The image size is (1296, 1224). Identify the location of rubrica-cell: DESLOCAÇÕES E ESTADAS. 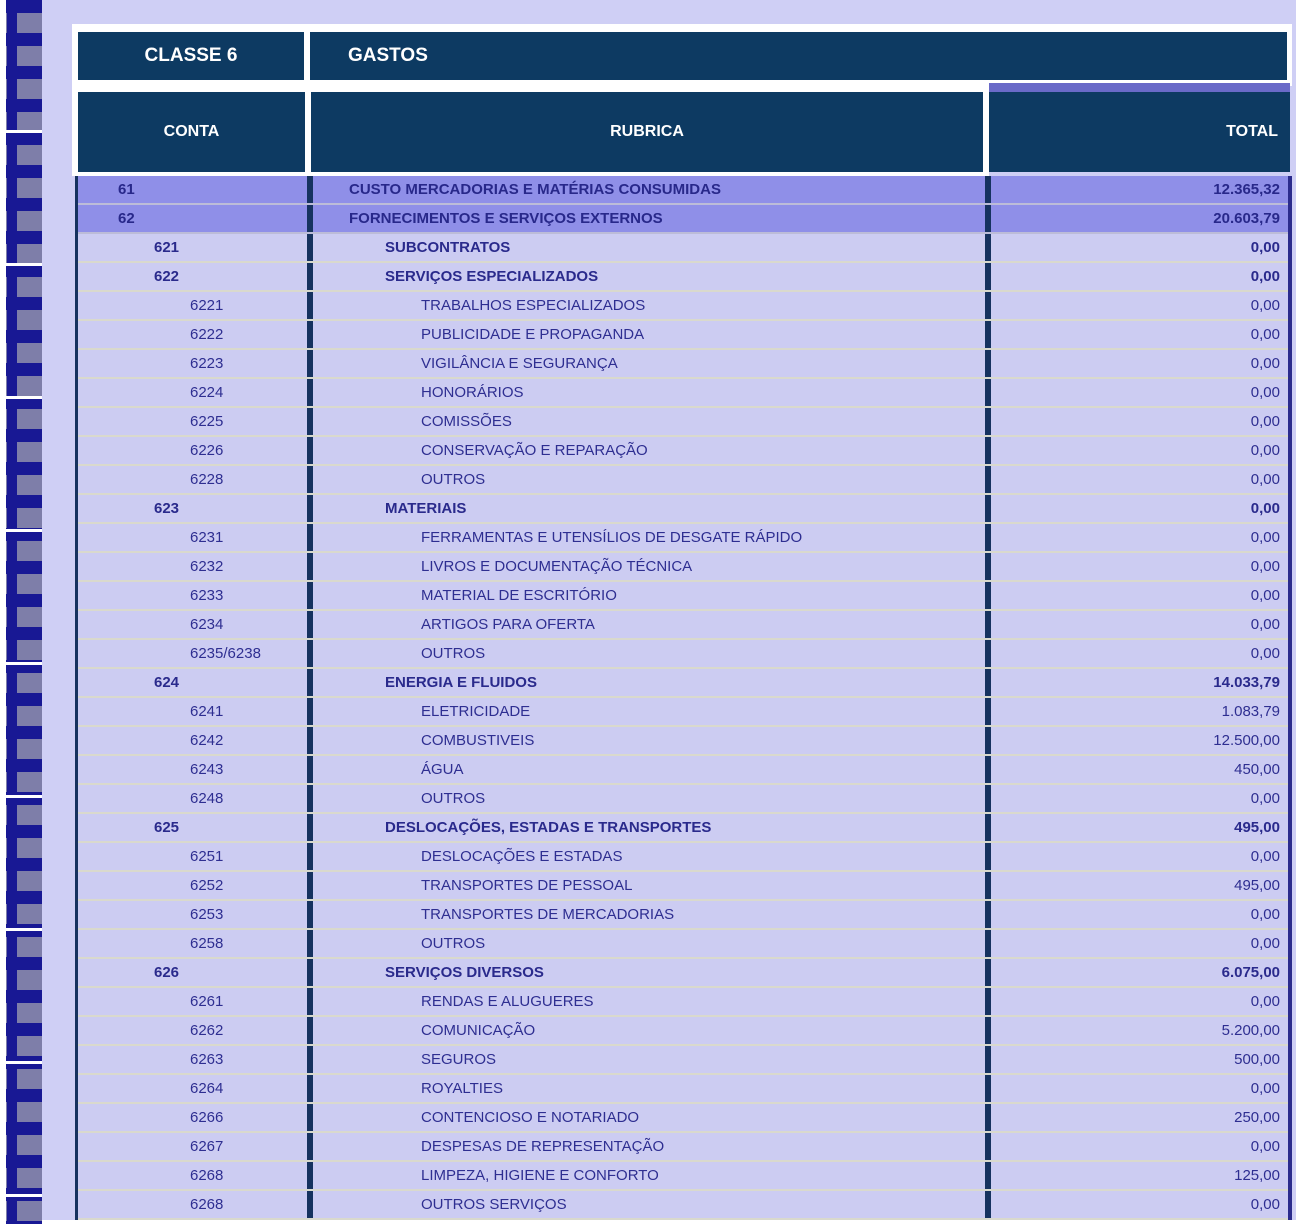
(646, 856).